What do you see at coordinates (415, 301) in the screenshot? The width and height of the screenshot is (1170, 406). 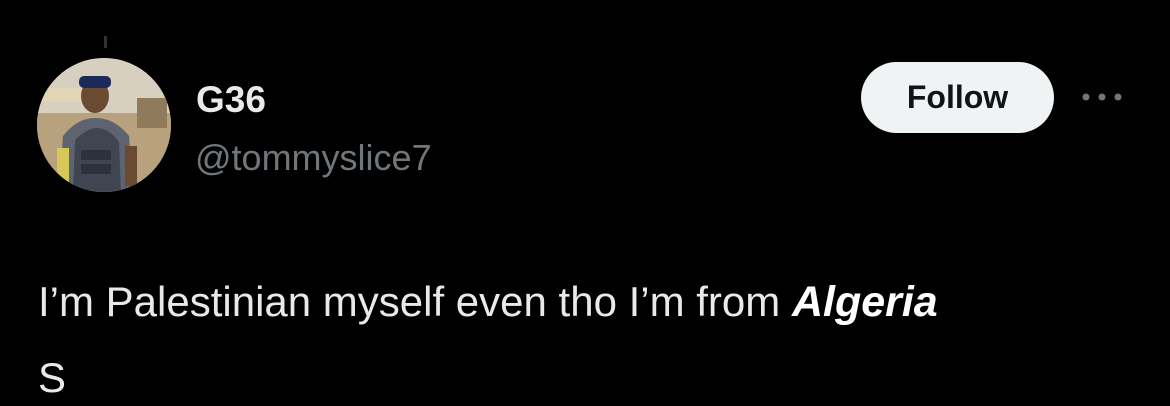 I see `post-text-main: I’m Palestinian myself even tho I’m from` at bounding box center [415, 301].